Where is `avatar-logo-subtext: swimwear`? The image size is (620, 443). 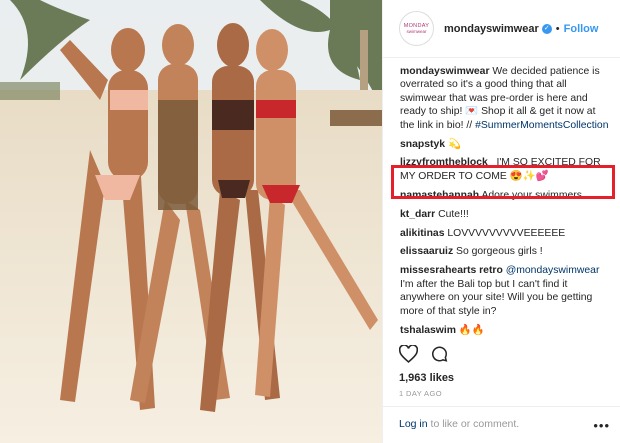 avatar-logo-subtext: swimwear is located at coordinates (416, 31).